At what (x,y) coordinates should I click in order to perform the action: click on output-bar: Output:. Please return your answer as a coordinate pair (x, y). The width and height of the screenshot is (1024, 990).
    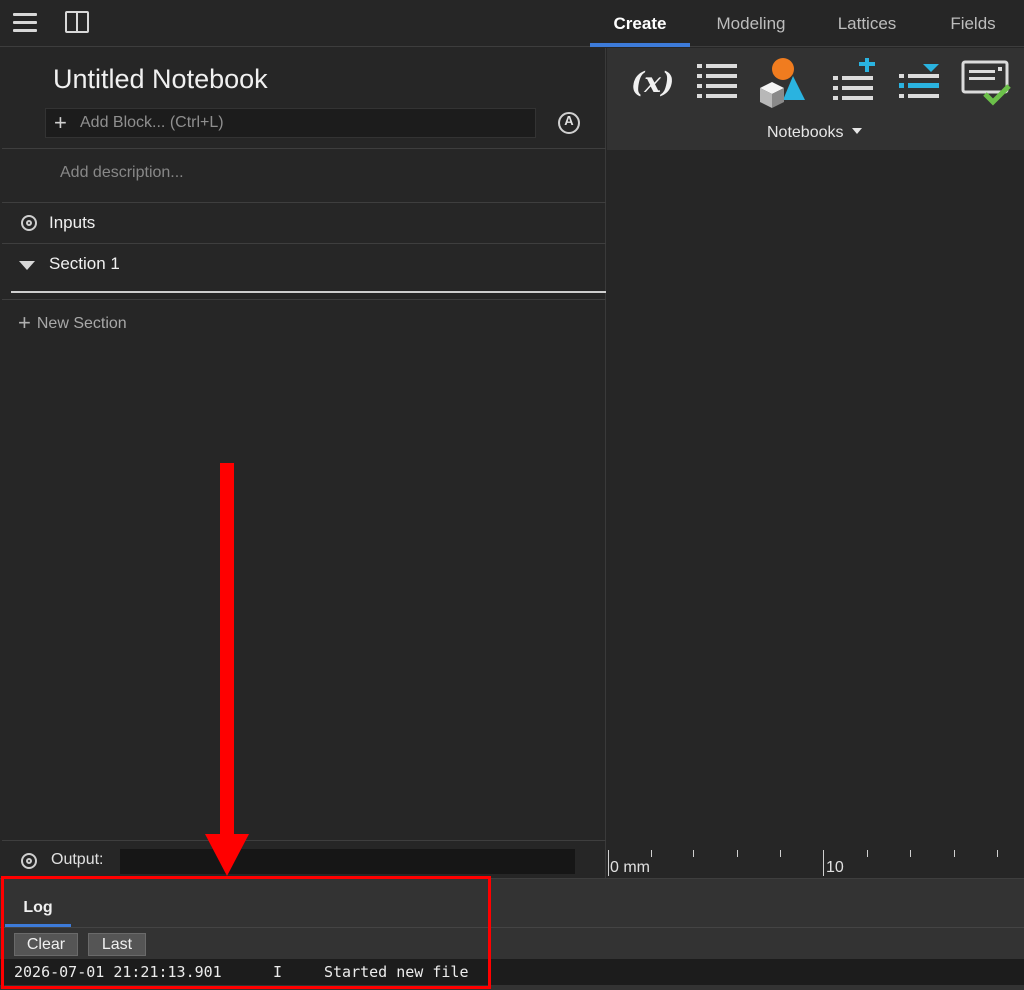
    Looking at the image, I should click on (304, 859).